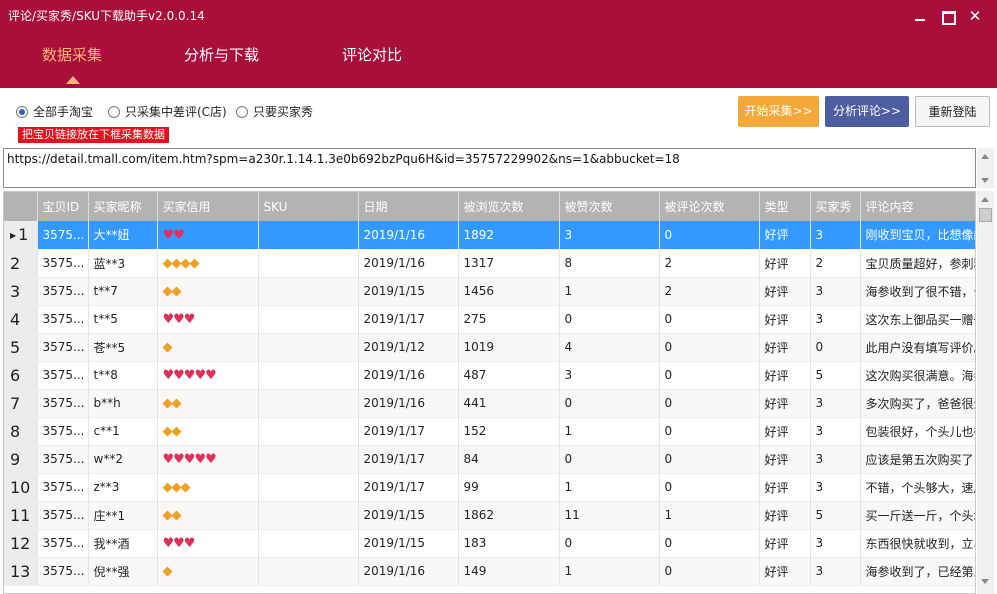 The width and height of the screenshot is (997, 594). Describe the element at coordinates (208, 543) in the screenshot. I see `buyer-credit-cell: ♥♥♥` at that location.